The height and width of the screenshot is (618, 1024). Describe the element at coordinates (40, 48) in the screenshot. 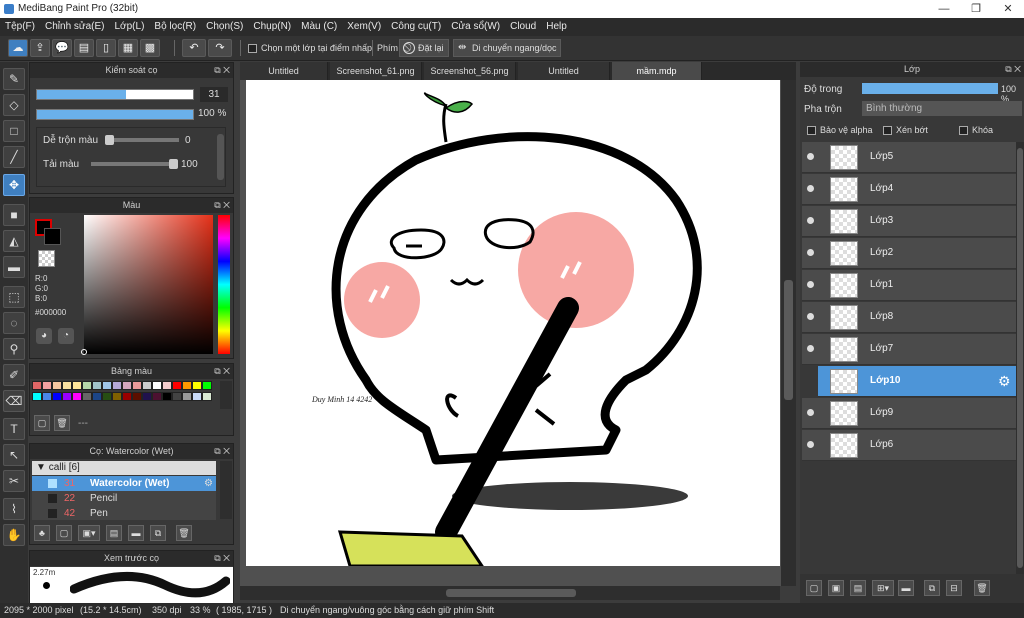

I see `upload-icon: ⇪` at that location.